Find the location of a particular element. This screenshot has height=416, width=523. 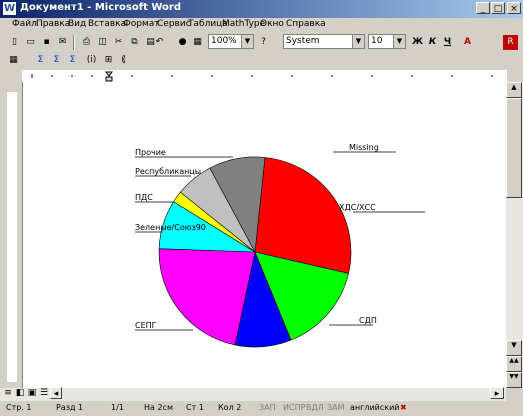

bold-button: Ж is located at coordinates (417, 42).